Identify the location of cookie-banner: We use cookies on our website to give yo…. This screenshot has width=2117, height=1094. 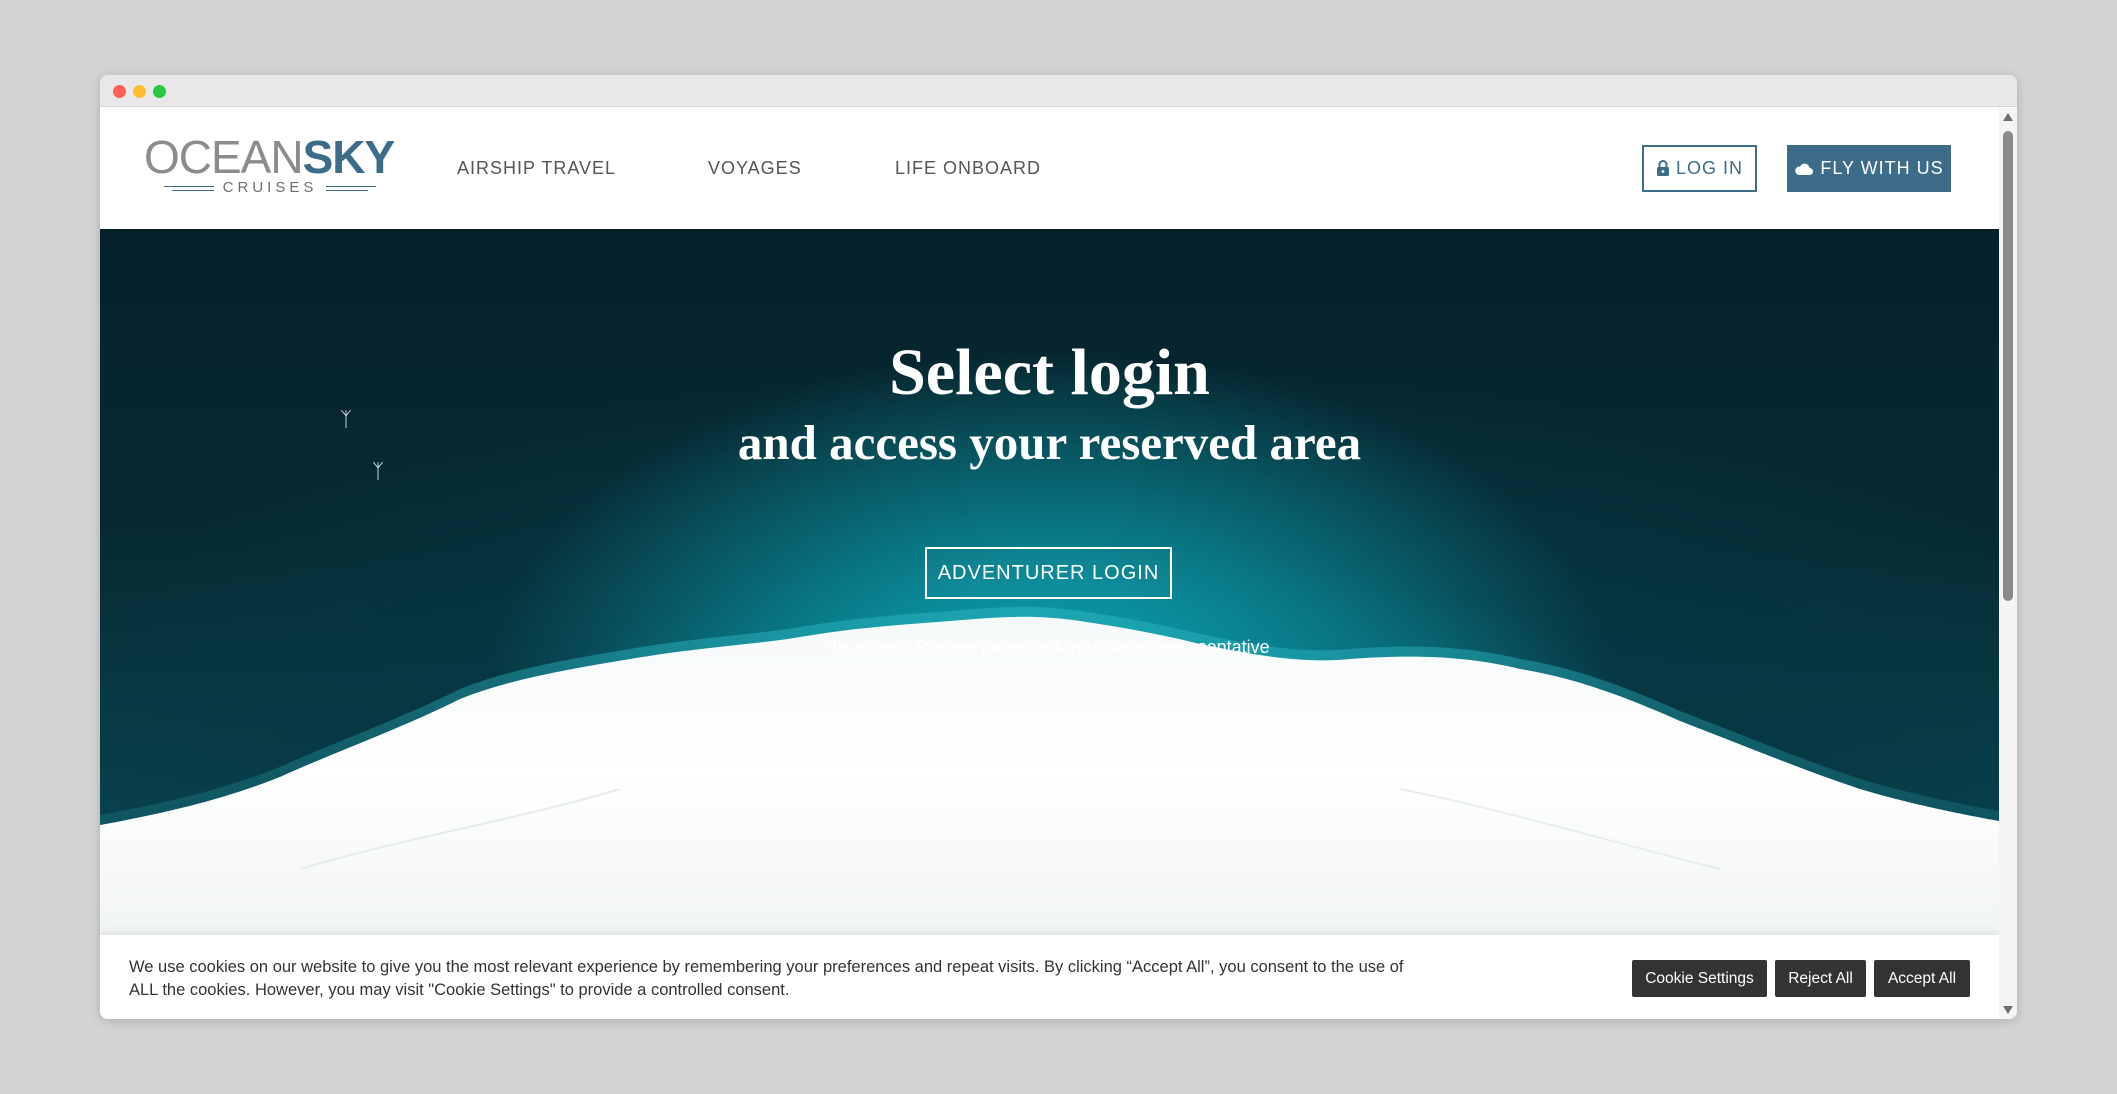
(1049, 977).